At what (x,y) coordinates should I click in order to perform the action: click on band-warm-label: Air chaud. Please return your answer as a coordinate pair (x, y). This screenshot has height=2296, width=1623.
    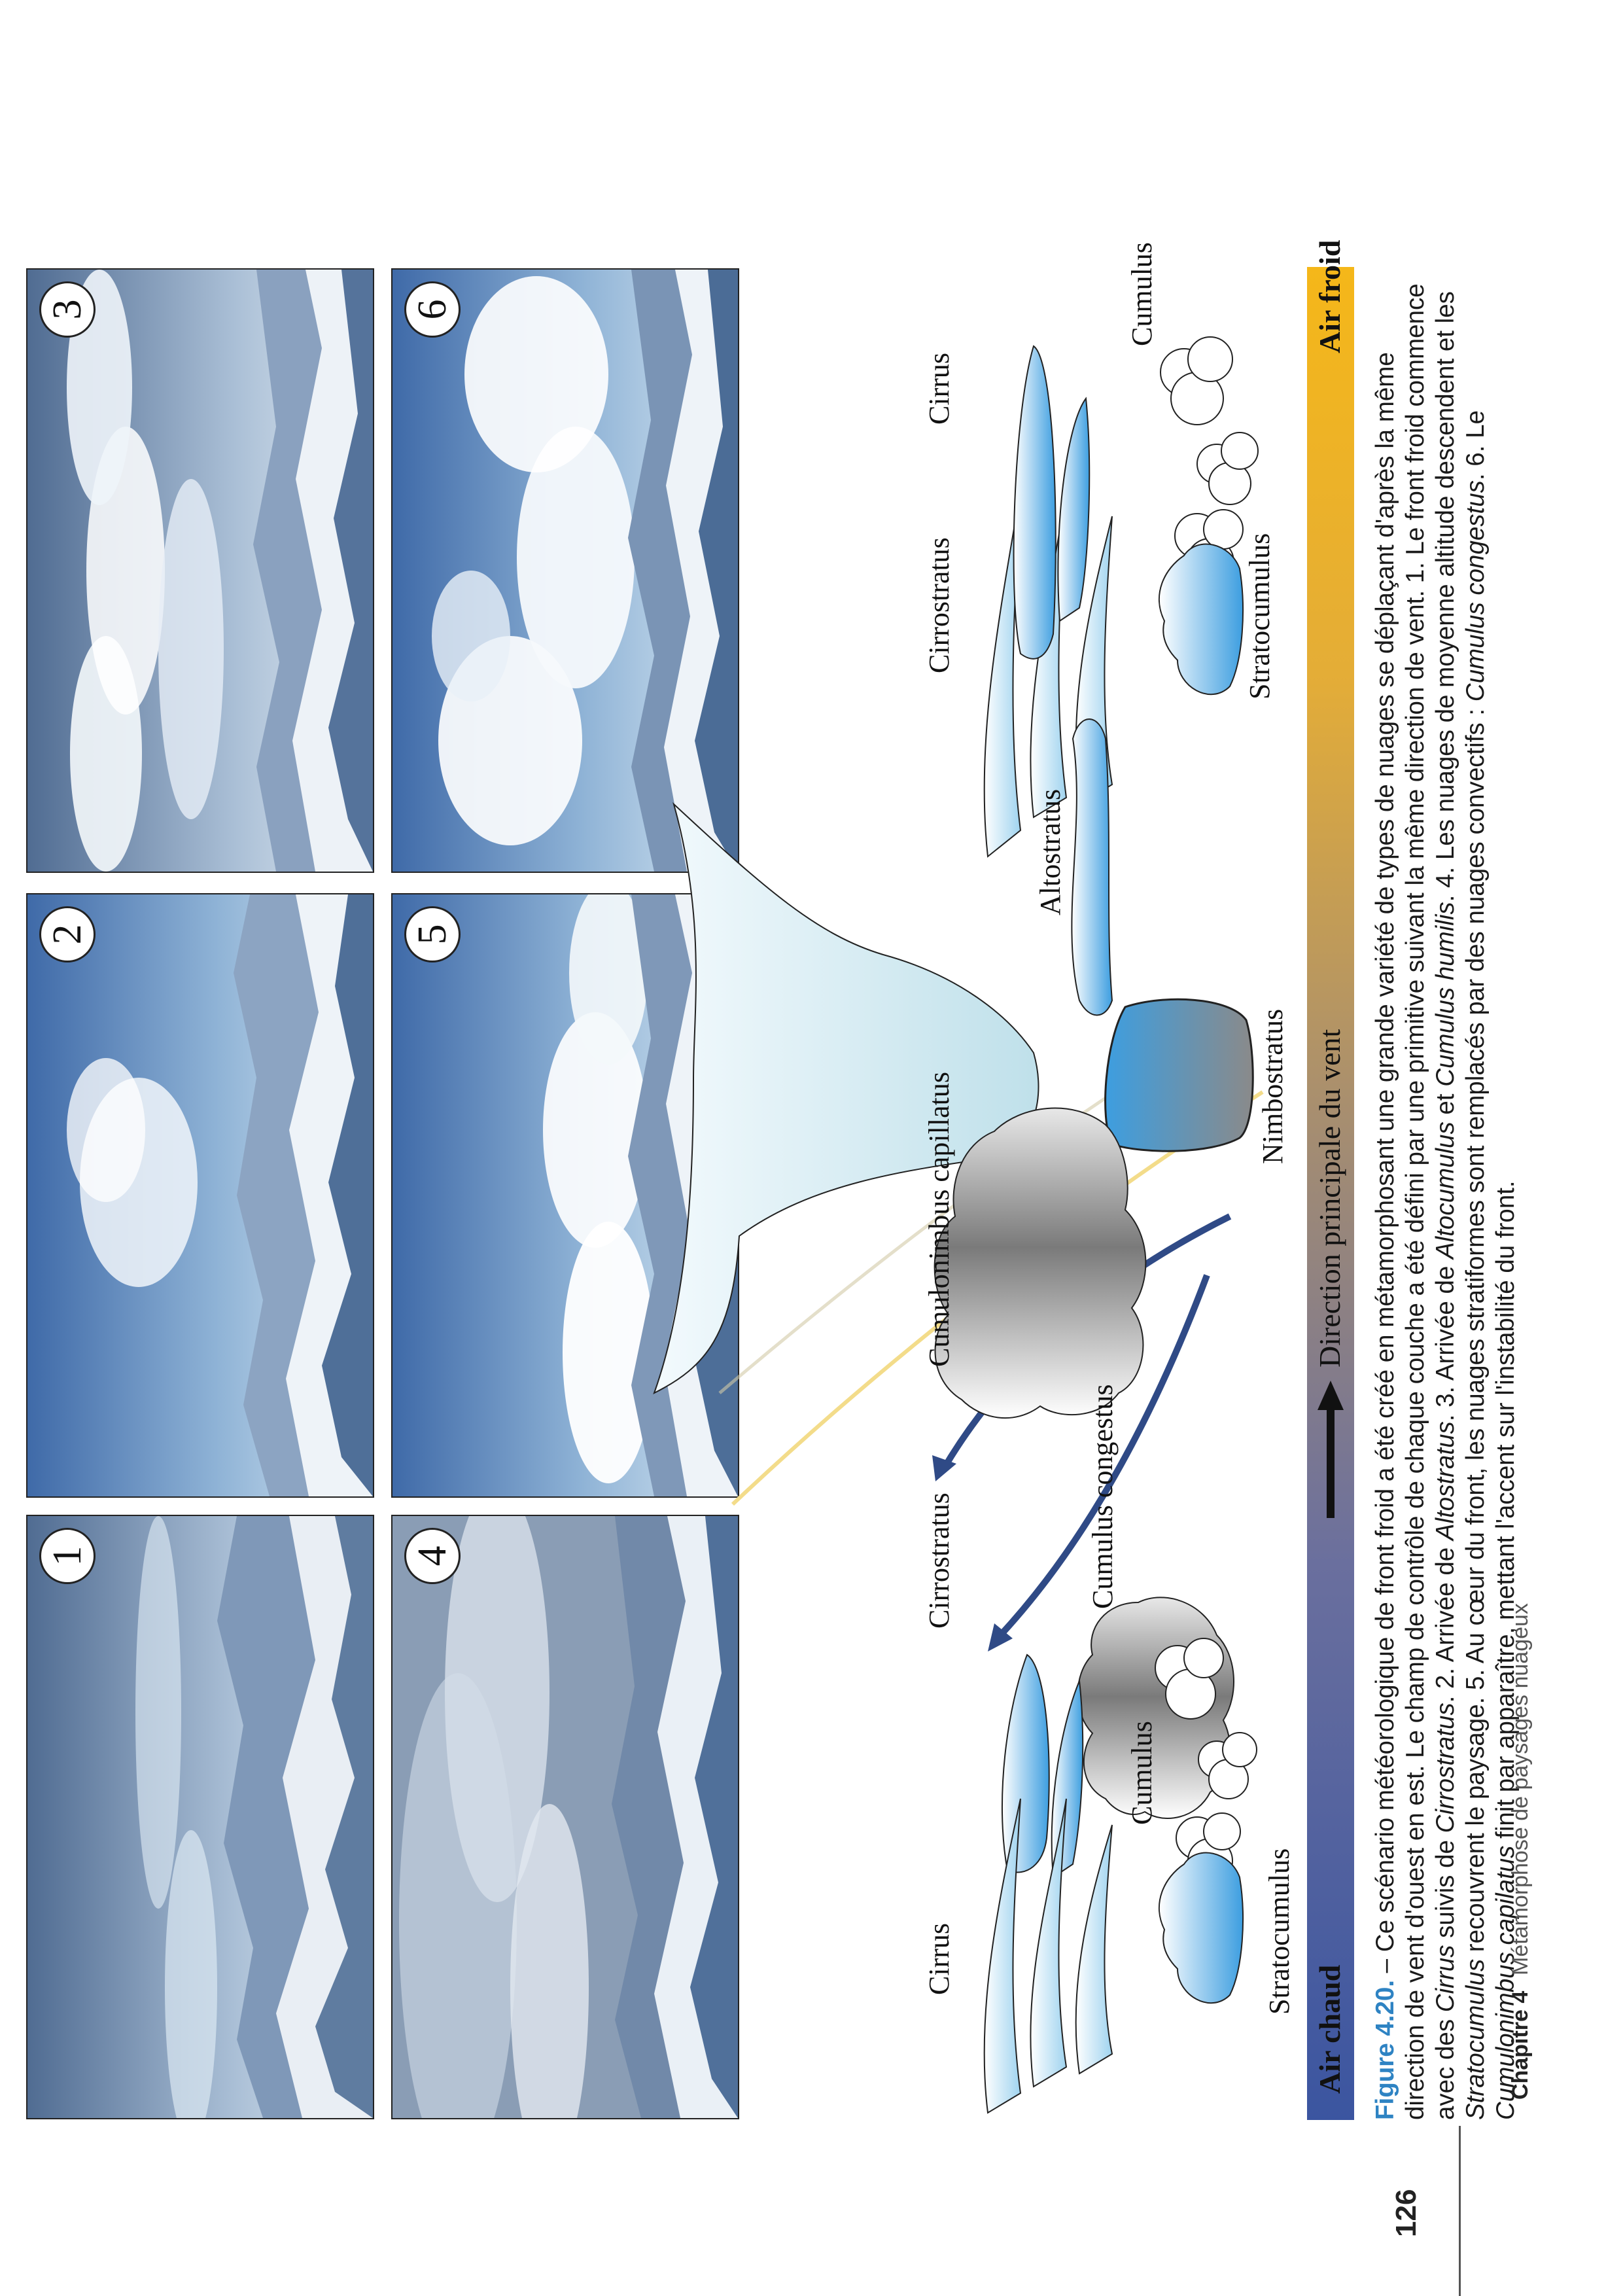
    Looking at the image, I should click on (1329, 2029).